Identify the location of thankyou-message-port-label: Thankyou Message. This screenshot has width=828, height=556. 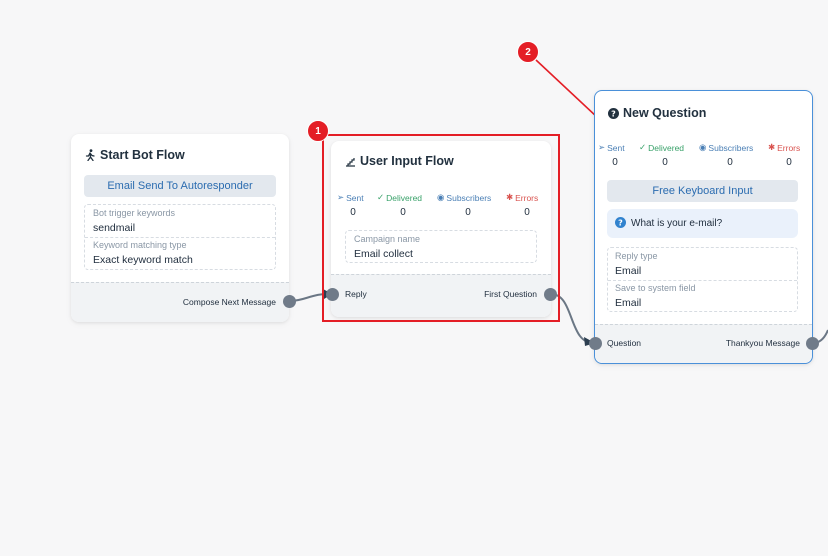
(762, 343).